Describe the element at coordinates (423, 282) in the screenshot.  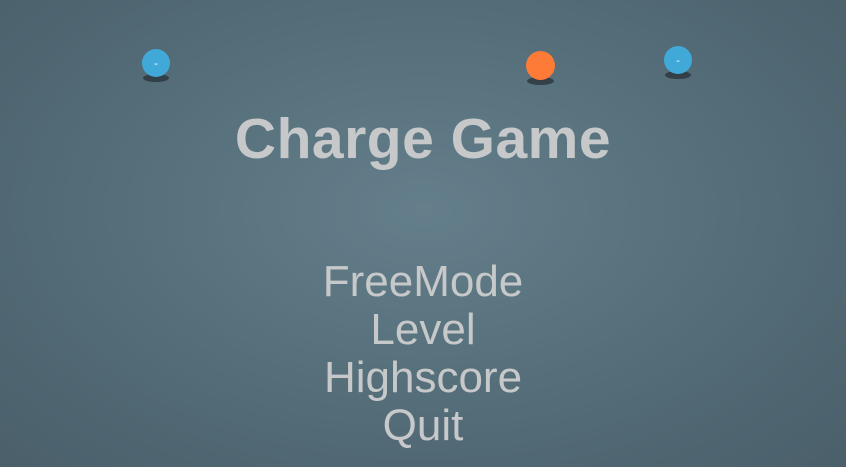
I see `menu-item-freemode: FreeMode` at that location.